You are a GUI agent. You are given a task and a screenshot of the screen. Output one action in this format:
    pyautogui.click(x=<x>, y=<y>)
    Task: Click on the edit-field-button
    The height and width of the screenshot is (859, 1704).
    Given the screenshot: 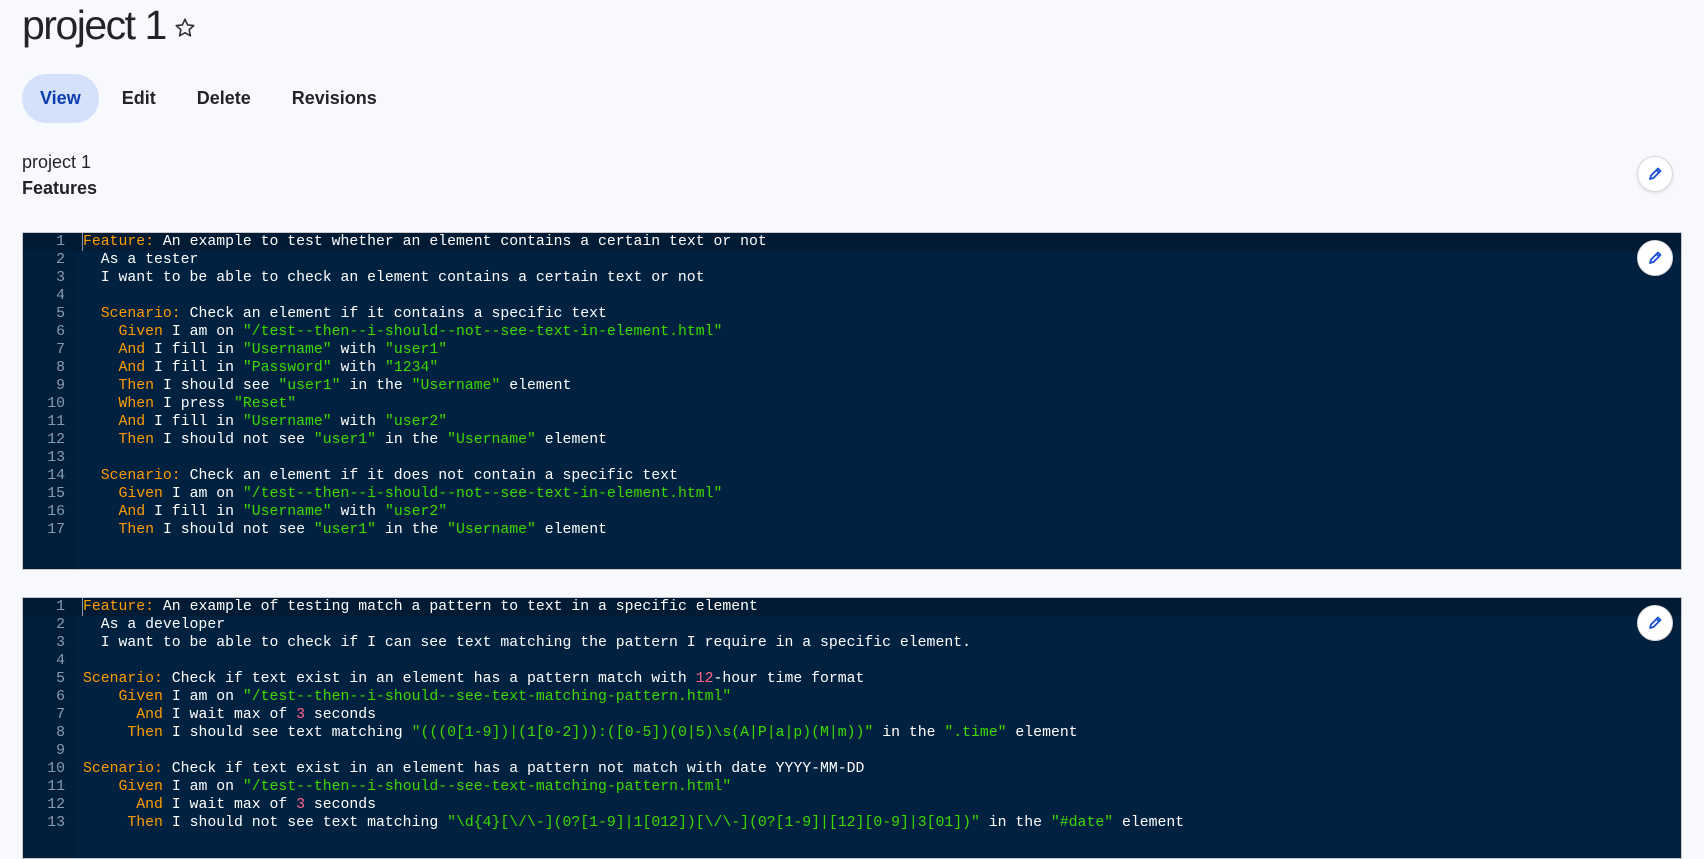 What is the action you would take?
    pyautogui.click(x=1655, y=174)
    